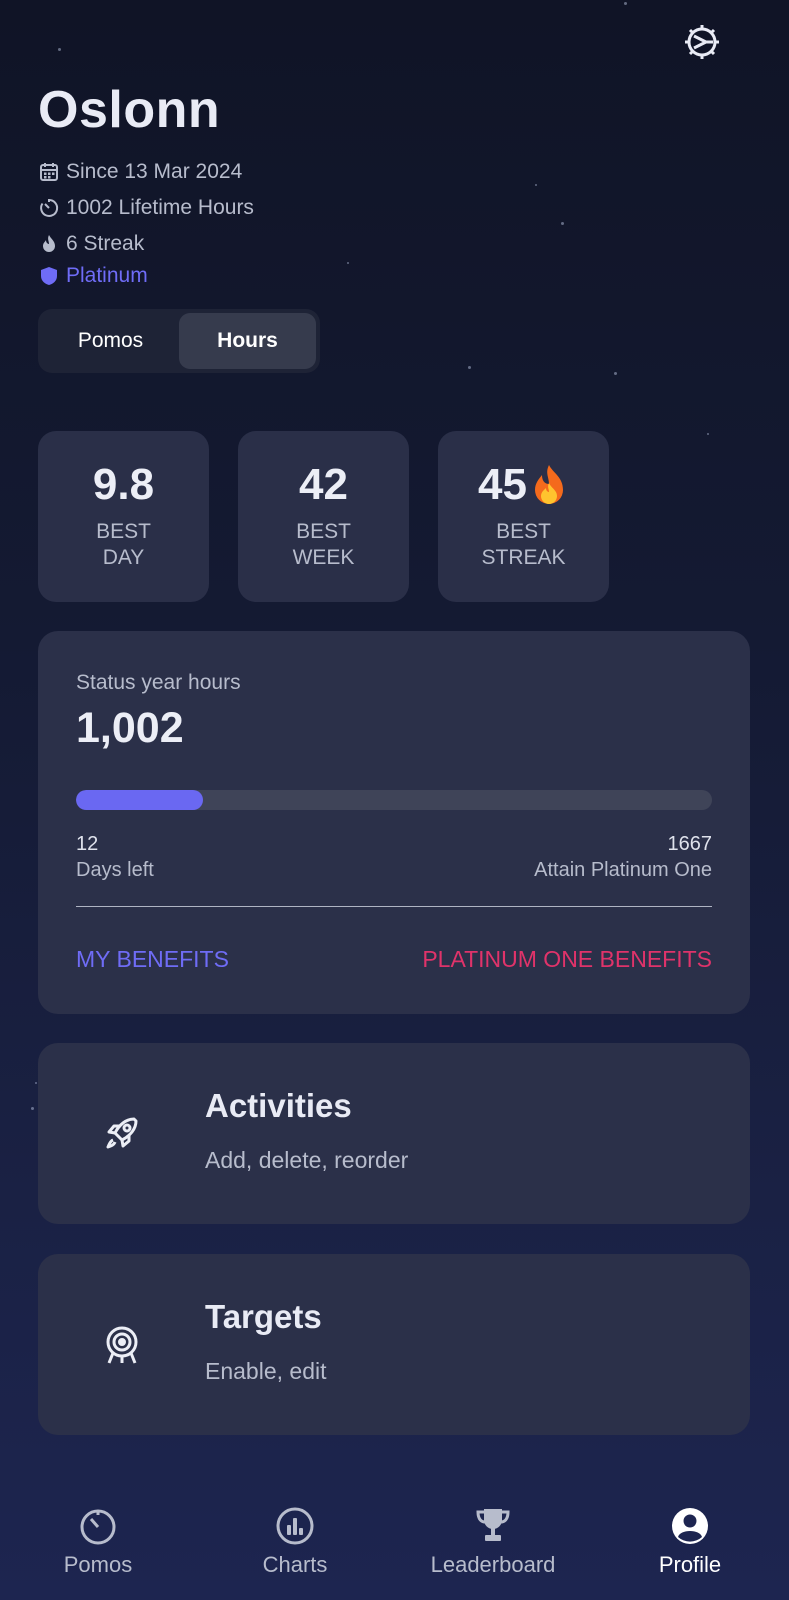  What do you see at coordinates (690, 1564) in the screenshot?
I see `nav-profile-label: Profile` at bounding box center [690, 1564].